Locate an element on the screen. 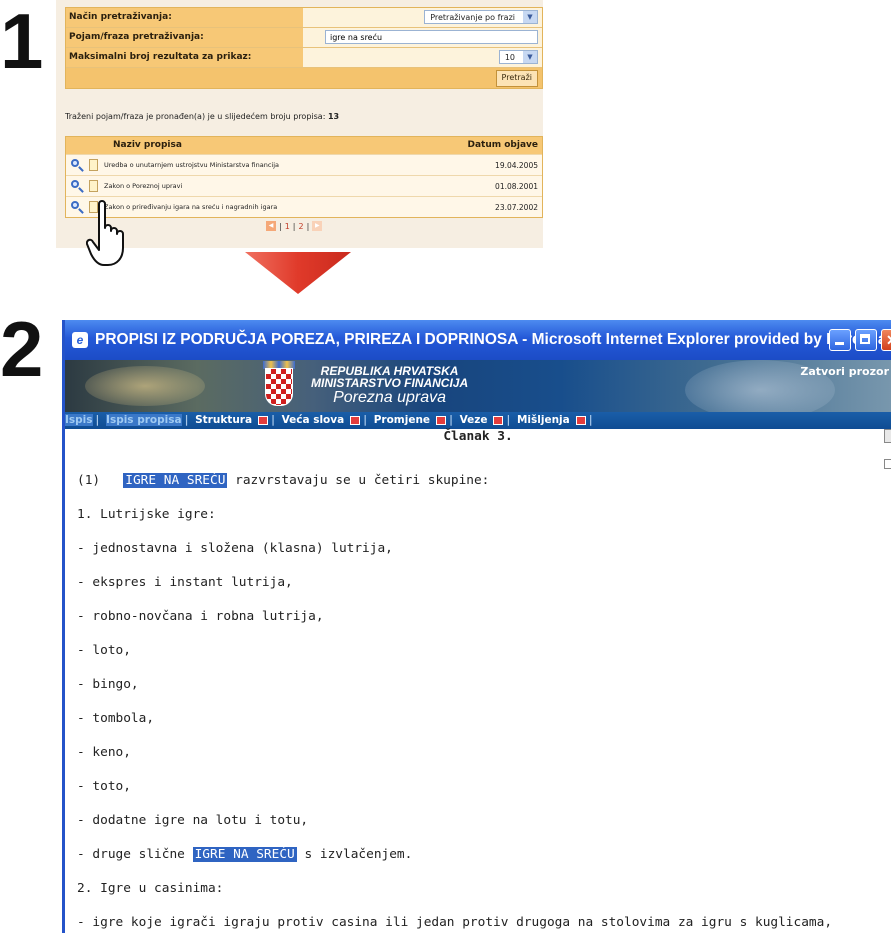  hand-cursor-icon is located at coordinates (105, 233).